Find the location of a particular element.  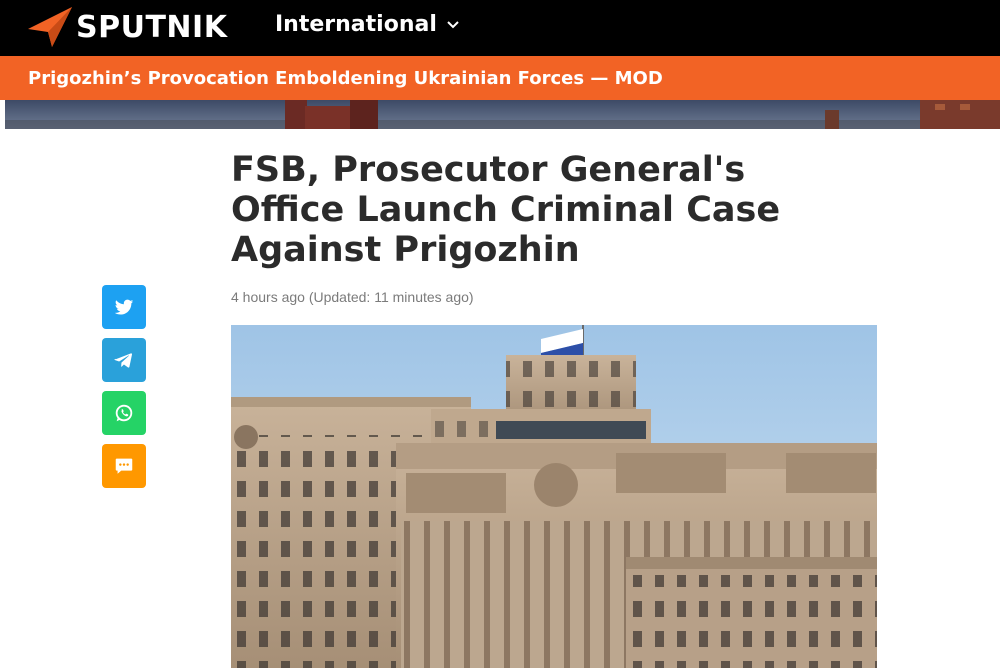

logo-text: SPUTNIK is located at coordinates (152, 27).